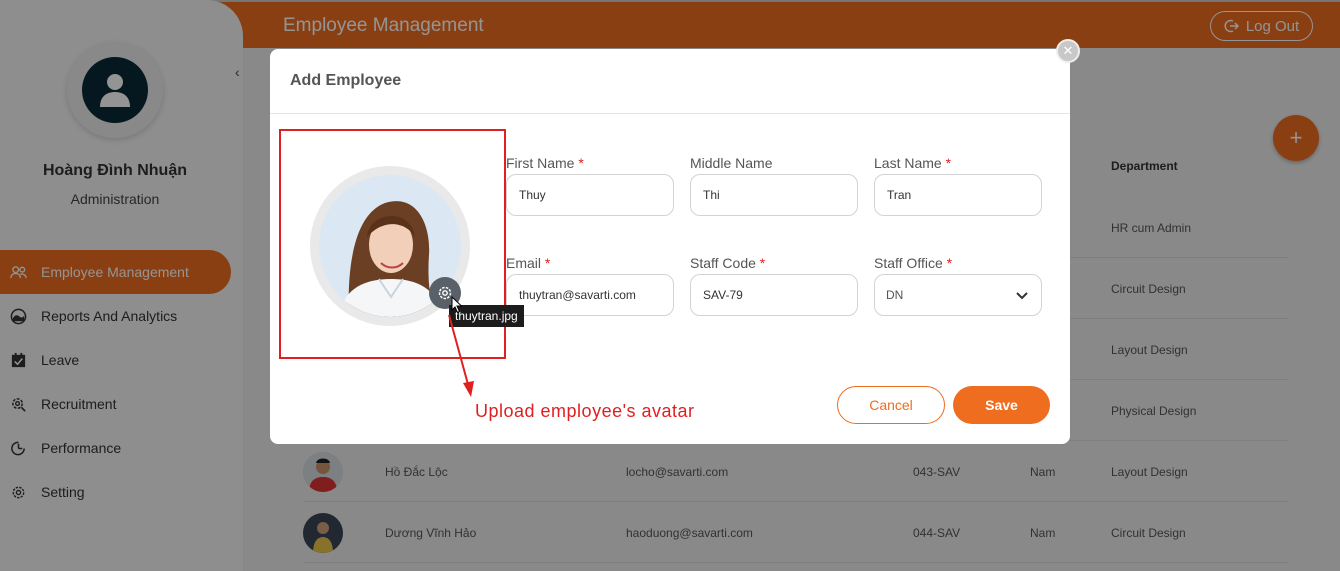 The image size is (1340, 571). I want to click on annotation-label: Upload employee's avatar, so click(585, 411).